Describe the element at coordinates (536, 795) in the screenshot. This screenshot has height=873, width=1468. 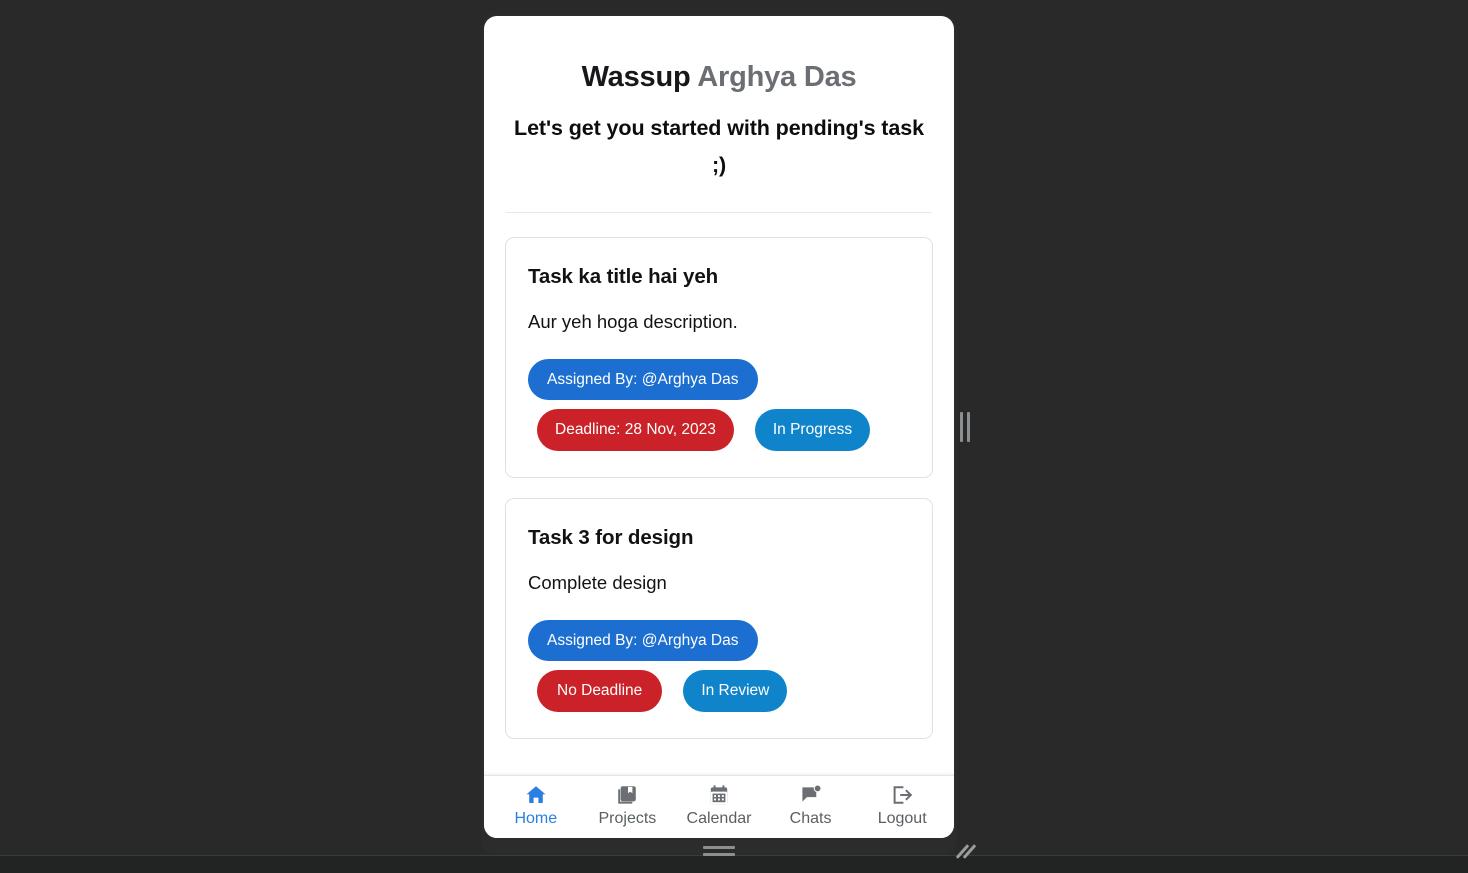
I see `home-icon` at that location.